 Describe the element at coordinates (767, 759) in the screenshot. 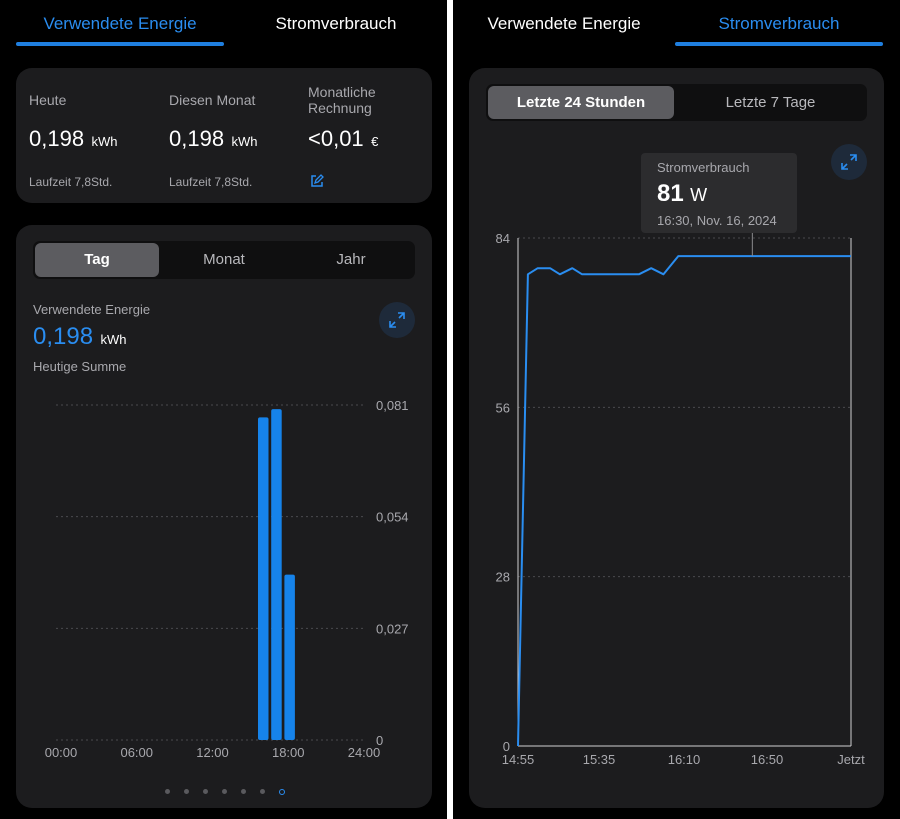

I see `x-tick-label: 16:50` at that location.